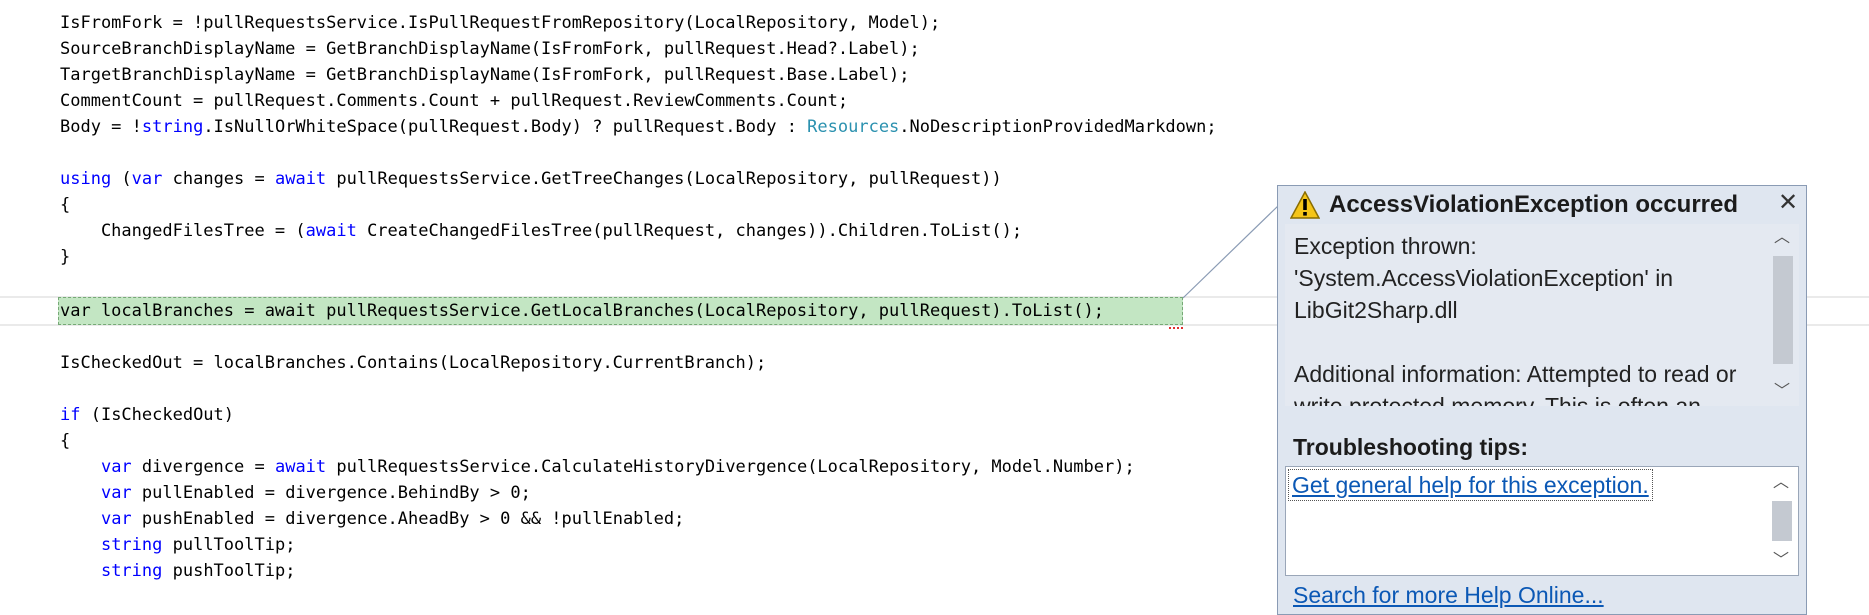 Image resolution: width=1869 pixels, height=615 pixels. What do you see at coordinates (1176, 326) in the screenshot?
I see `error-squiggle` at bounding box center [1176, 326].